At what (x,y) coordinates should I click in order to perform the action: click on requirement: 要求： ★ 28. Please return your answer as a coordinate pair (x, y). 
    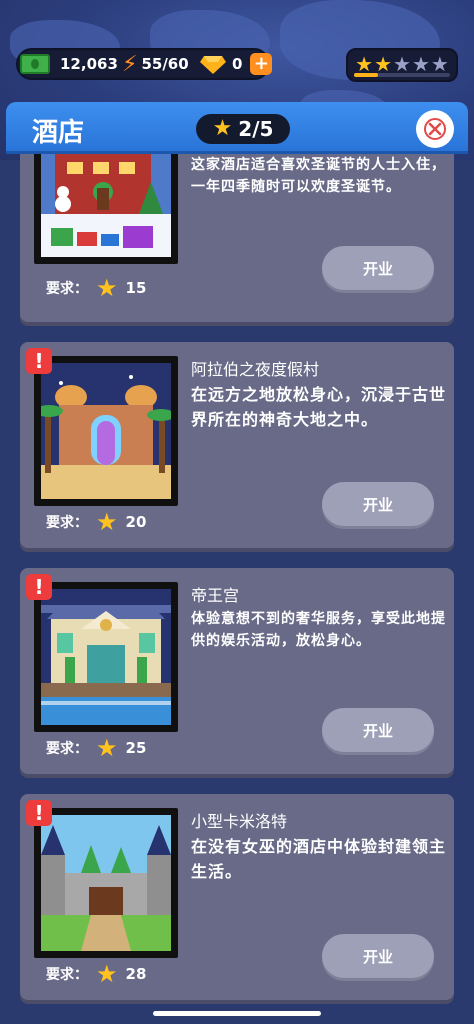
    Looking at the image, I should click on (96, 974).